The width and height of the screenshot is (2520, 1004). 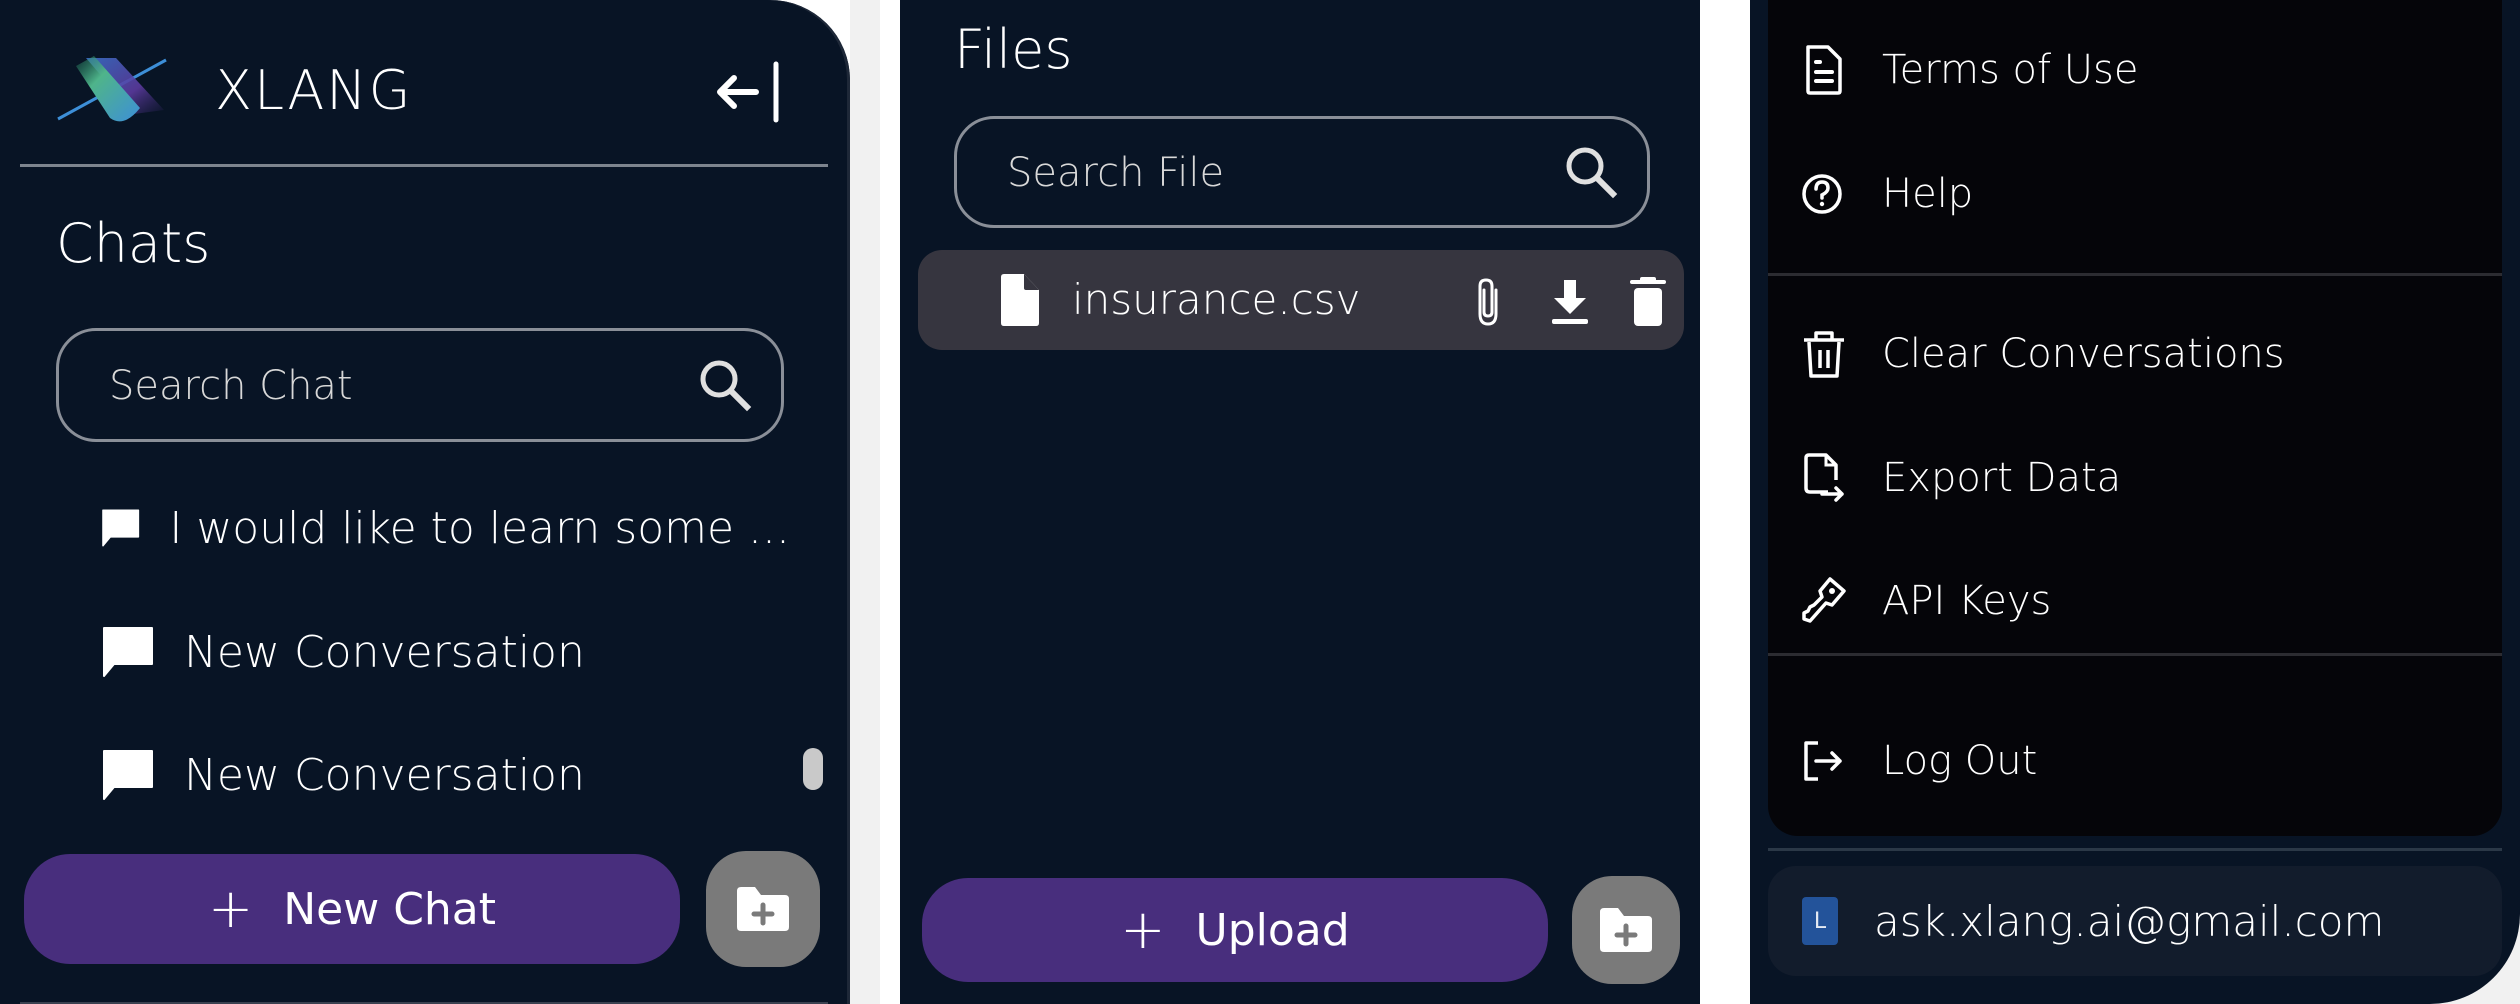 I want to click on chat-list-scrollbar, so click(x=813, y=769).